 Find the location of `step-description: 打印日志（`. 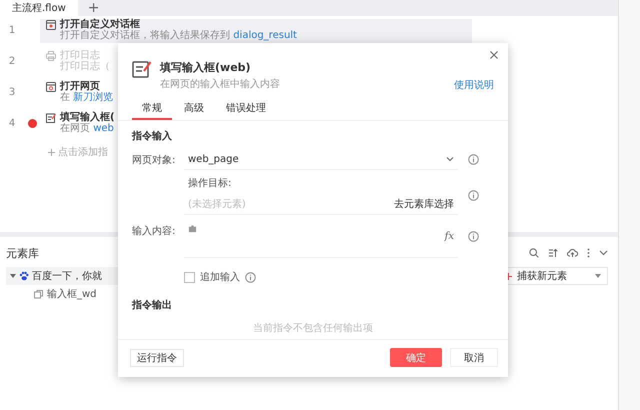

step-description: 打印日志（ is located at coordinates (85, 67).